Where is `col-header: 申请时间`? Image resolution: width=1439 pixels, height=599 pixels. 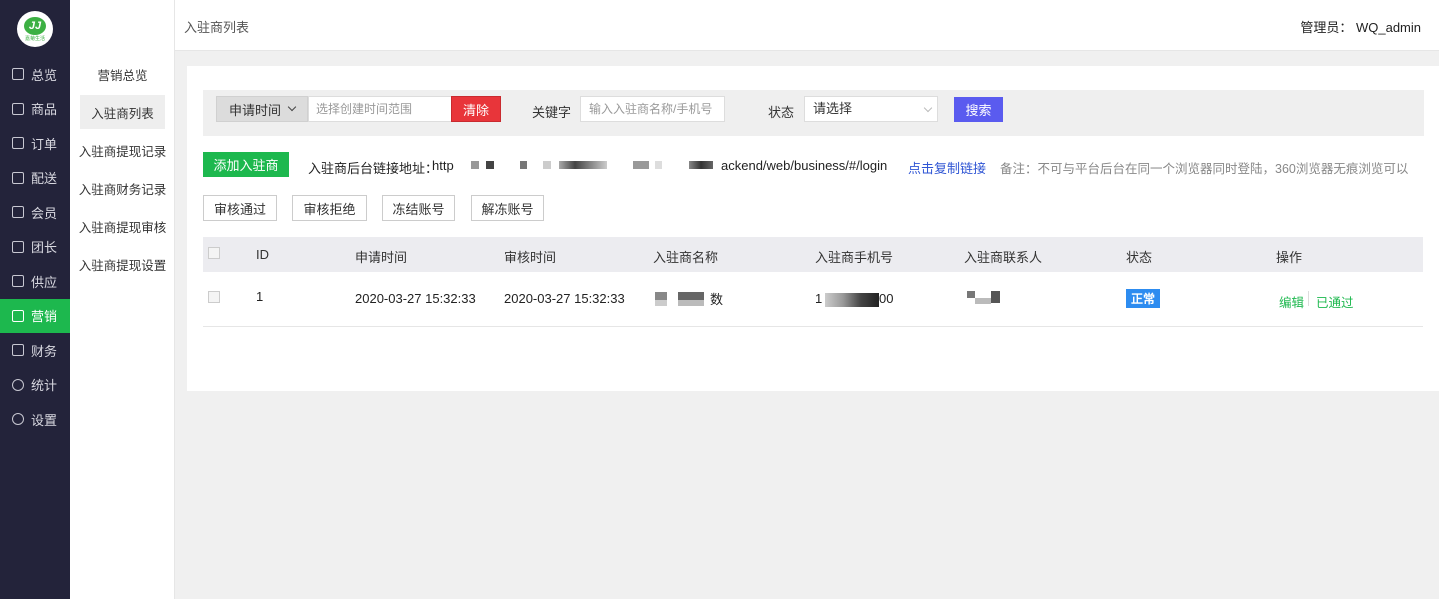
col-header: 申请时间 is located at coordinates (381, 257).